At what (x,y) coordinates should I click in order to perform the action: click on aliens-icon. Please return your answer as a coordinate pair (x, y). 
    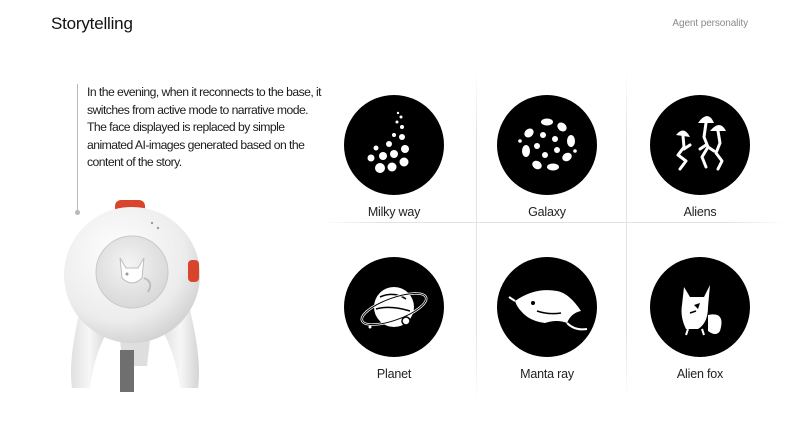
    Looking at the image, I should click on (700, 145).